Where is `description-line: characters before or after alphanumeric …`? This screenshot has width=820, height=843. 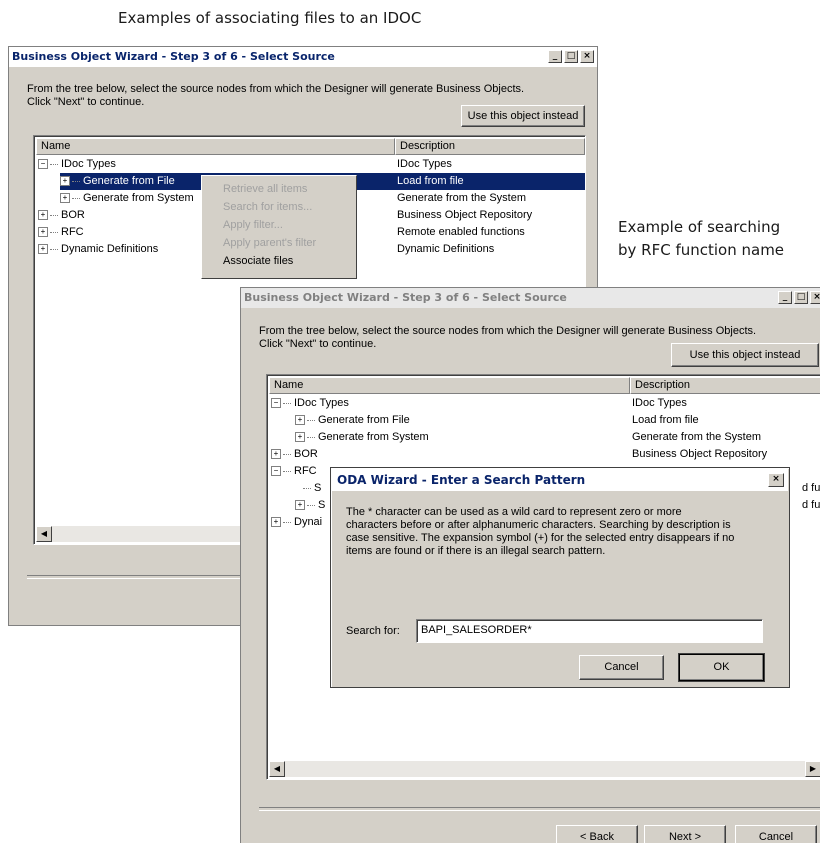
description-line: characters before or after alphanumeric … is located at coordinates (538, 525).